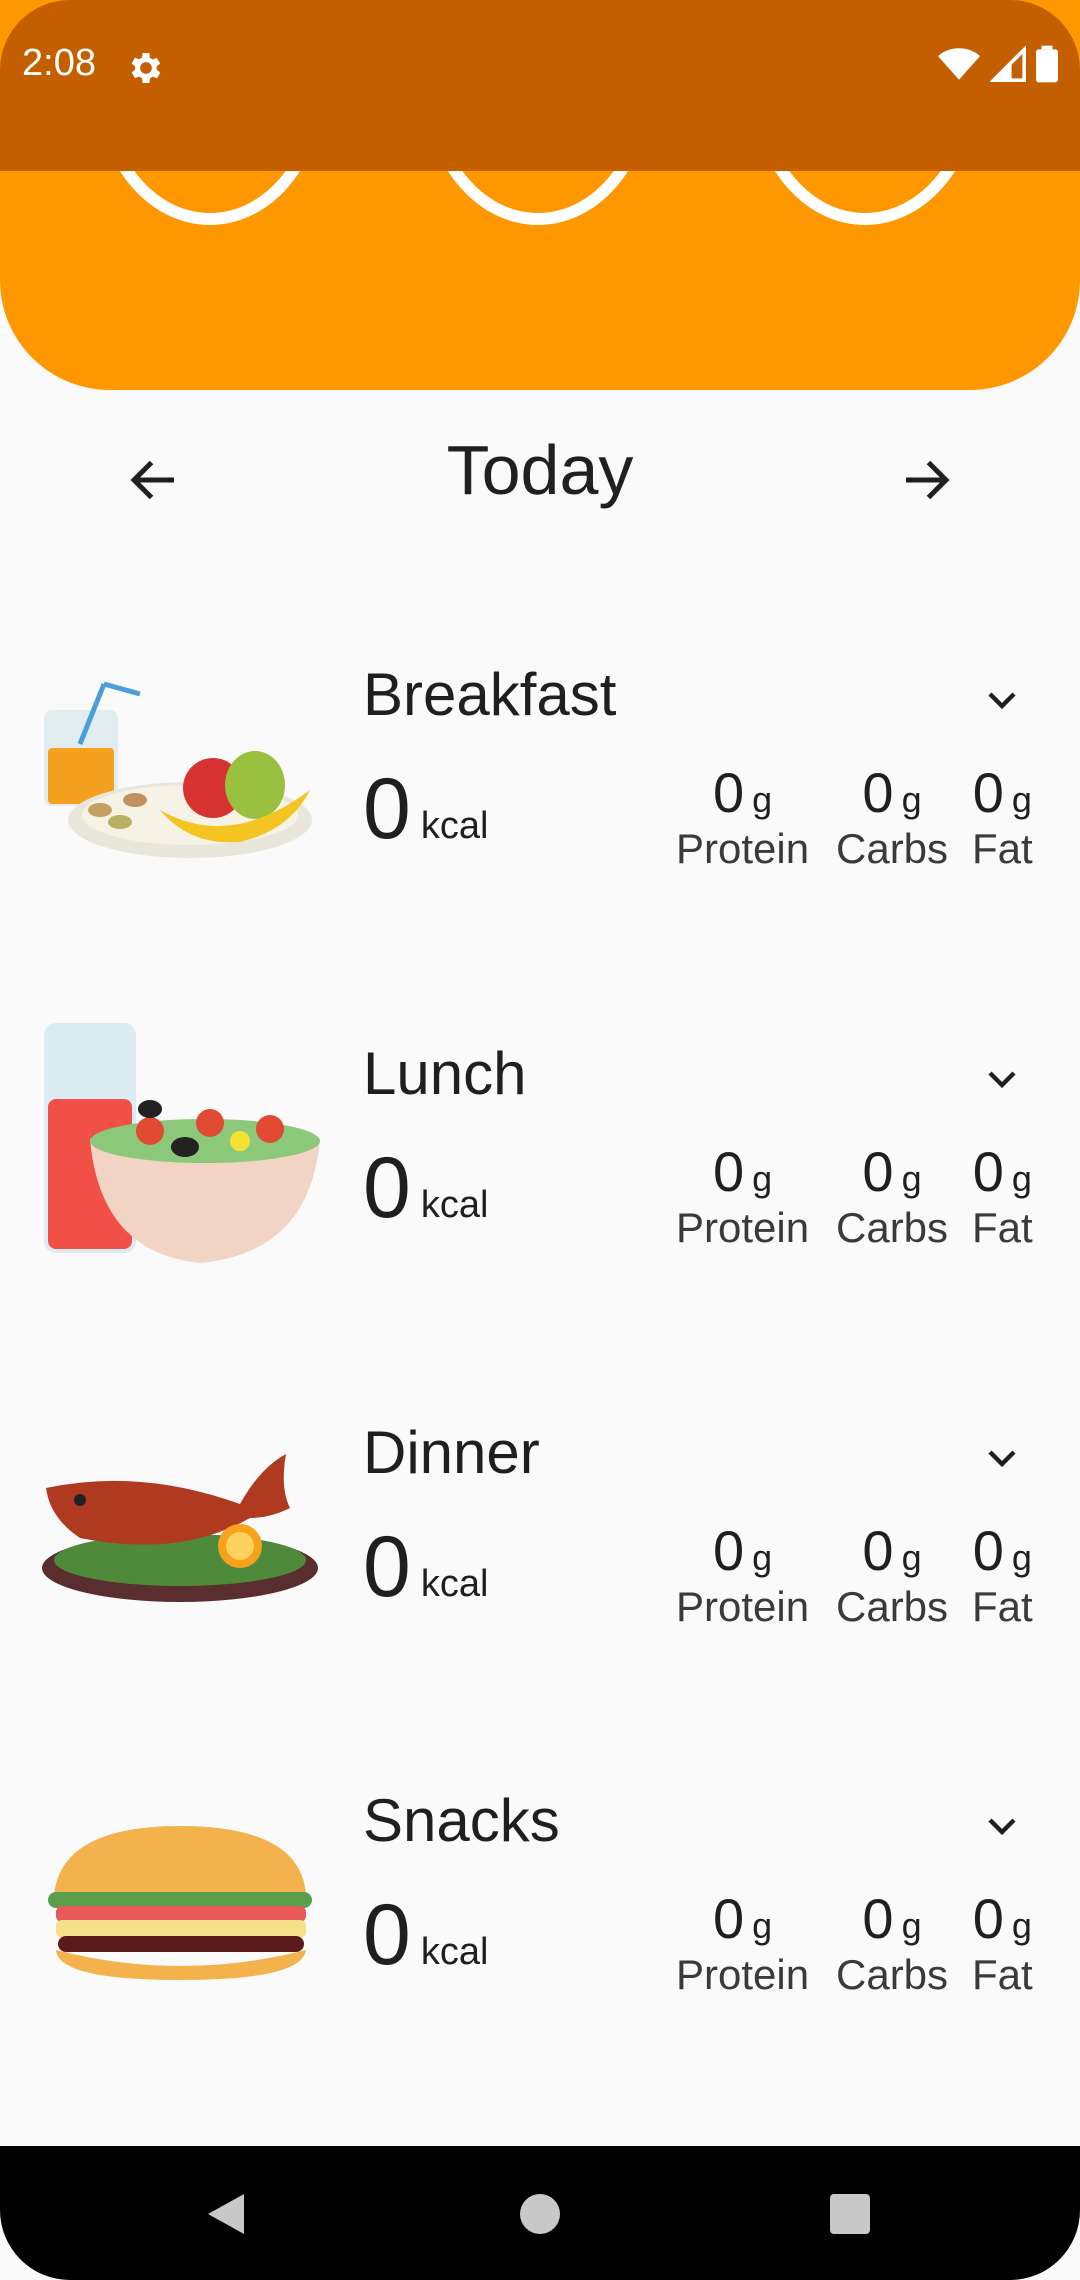 The image size is (1080, 2280). What do you see at coordinates (850, 2216) in the screenshot?
I see `recents-icon` at bounding box center [850, 2216].